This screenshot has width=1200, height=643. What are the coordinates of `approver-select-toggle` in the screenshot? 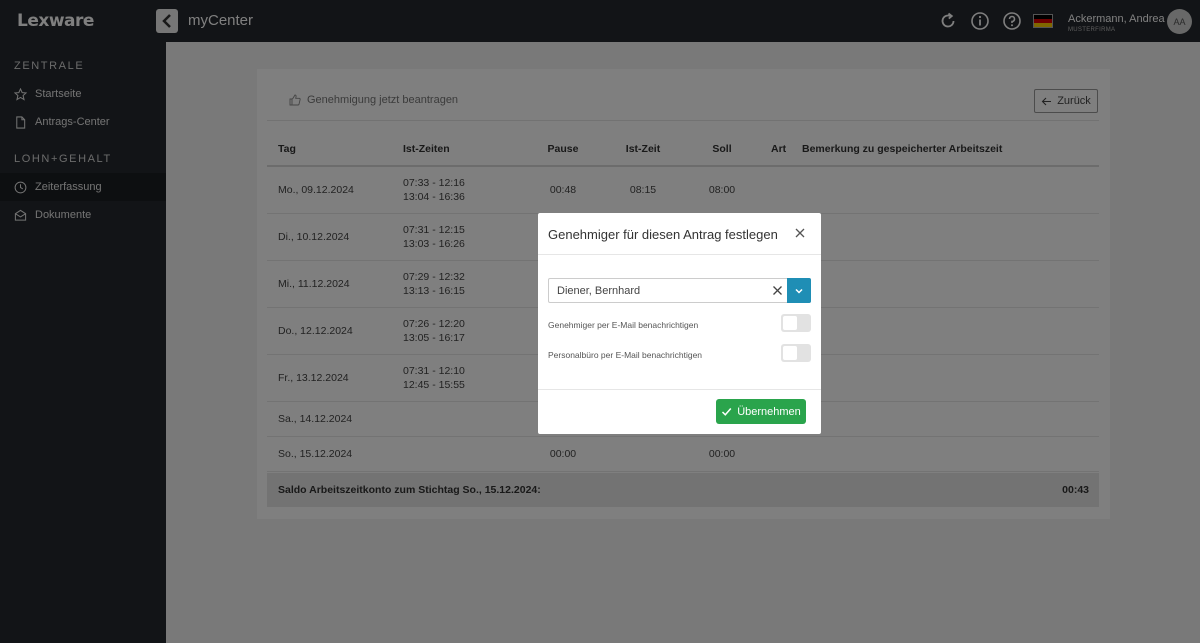 It's located at (799, 290).